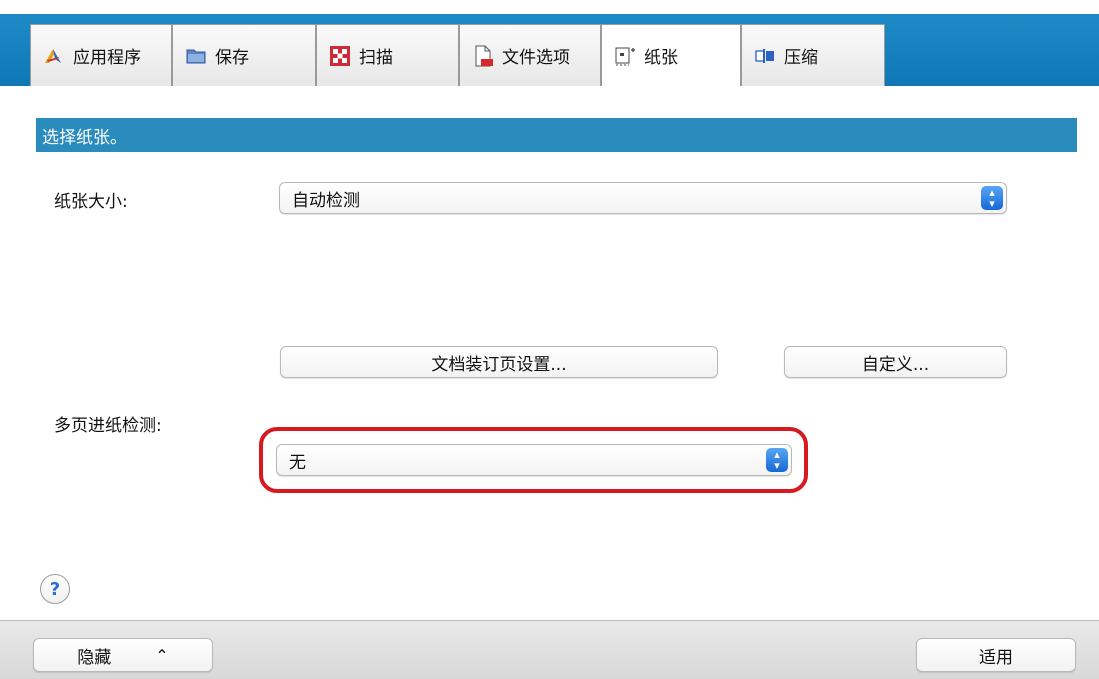 The image size is (1099, 679). I want to click on chevron-up-icon: ⌃, so click(162, 655).